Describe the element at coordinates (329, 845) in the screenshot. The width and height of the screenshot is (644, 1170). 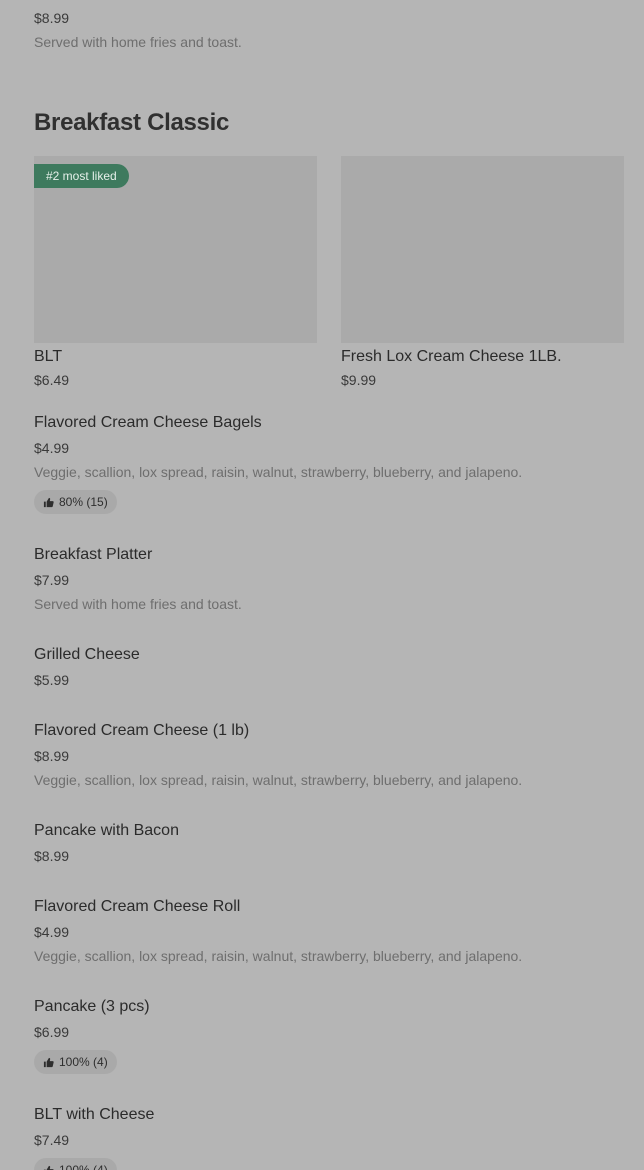
I see `menu-item: Pancake with Bacon $8.99` at that location.